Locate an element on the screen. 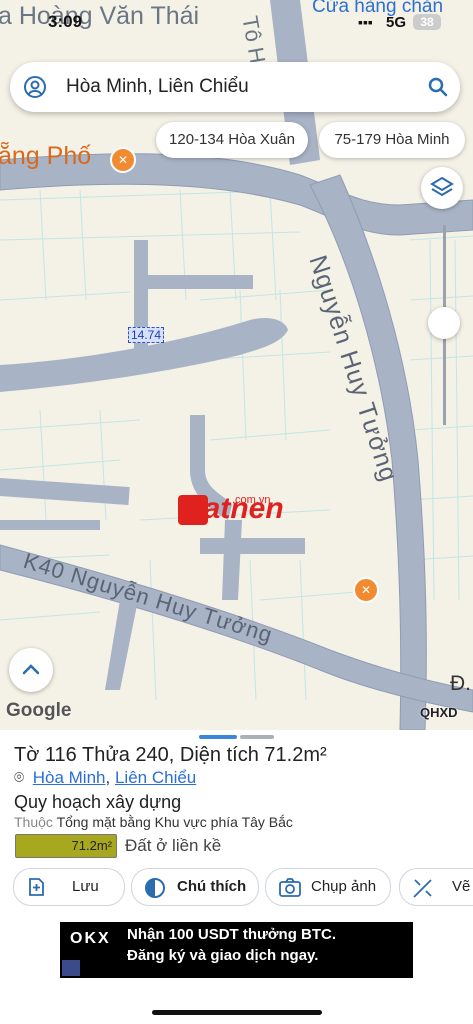 The image size is (473, 1024). chevron-up-icon is located at coordinates (31, 669).